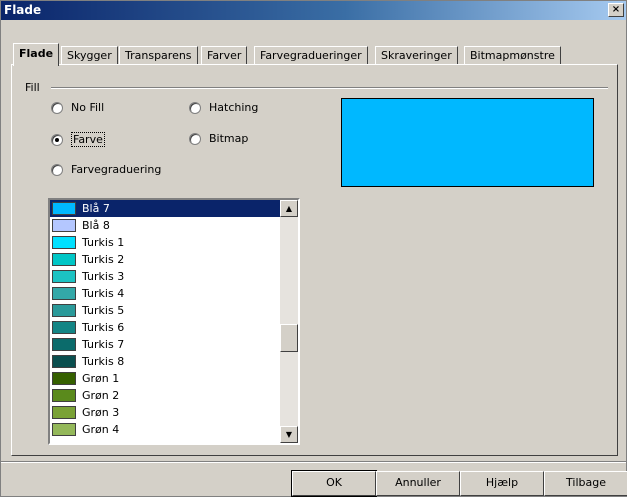 Image resolution: width=627 pixels, height=497 pixels. What do you see at coordinates (103, 361) in the screenshot?
I see `color-name: Turkis 8` at bounding box center [103, 361].